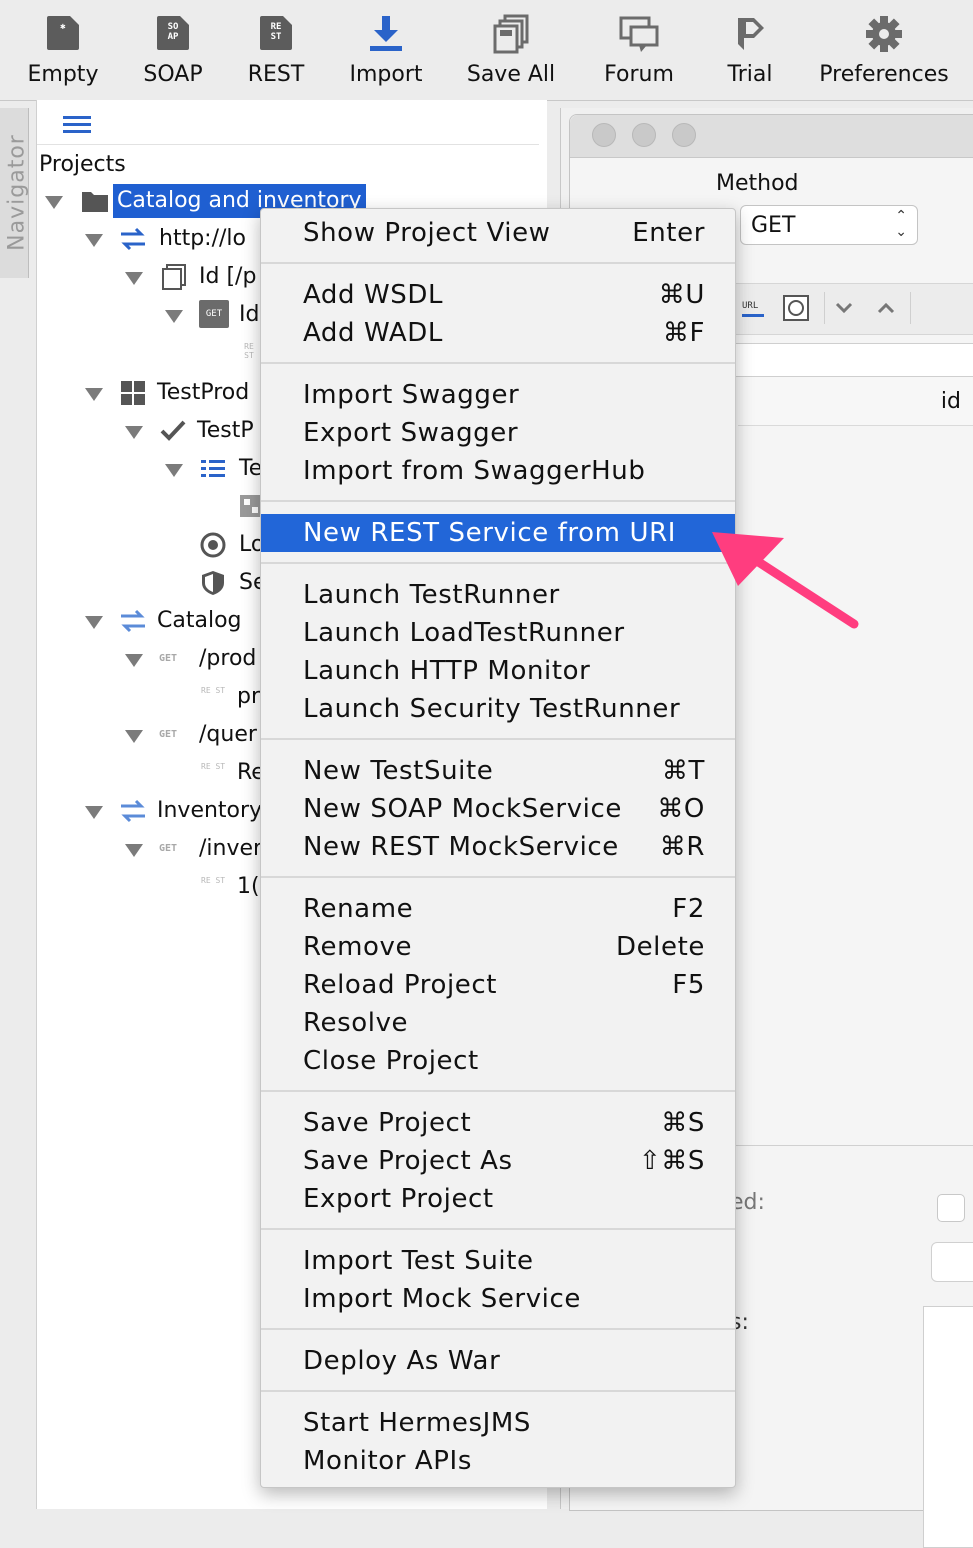  I want to click on chevron-up-icon, so click(886, 308).